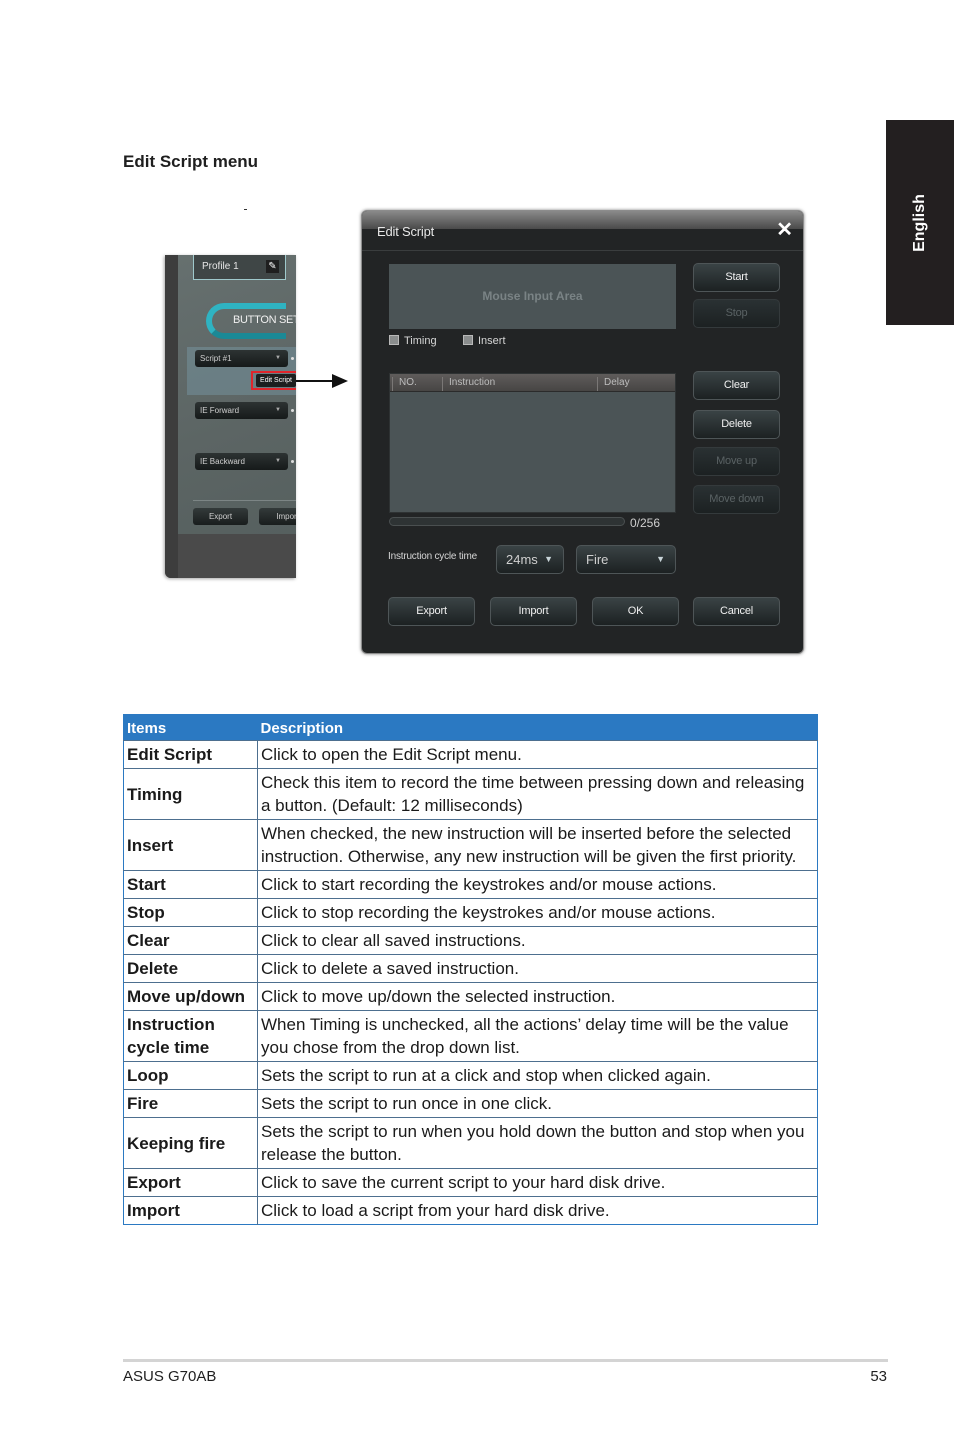 This screenshot has width=954, height=1438. I want to click on item-name: Move up/down, so click(190, 996).